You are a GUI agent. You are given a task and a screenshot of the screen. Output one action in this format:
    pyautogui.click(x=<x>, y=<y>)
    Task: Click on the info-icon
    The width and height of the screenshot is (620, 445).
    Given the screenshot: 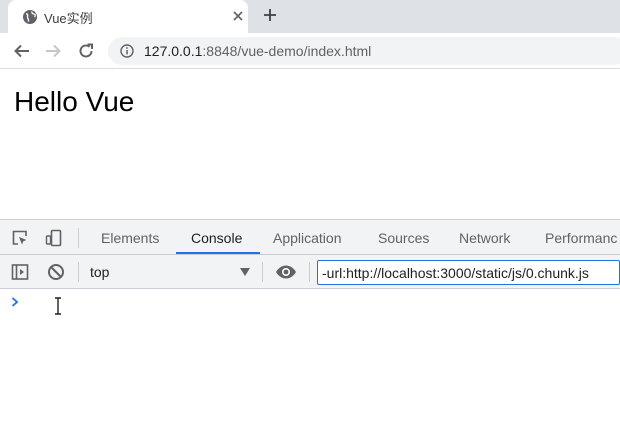 What is the action you would take?
    pyautogui.click(x=127, y=51)
    